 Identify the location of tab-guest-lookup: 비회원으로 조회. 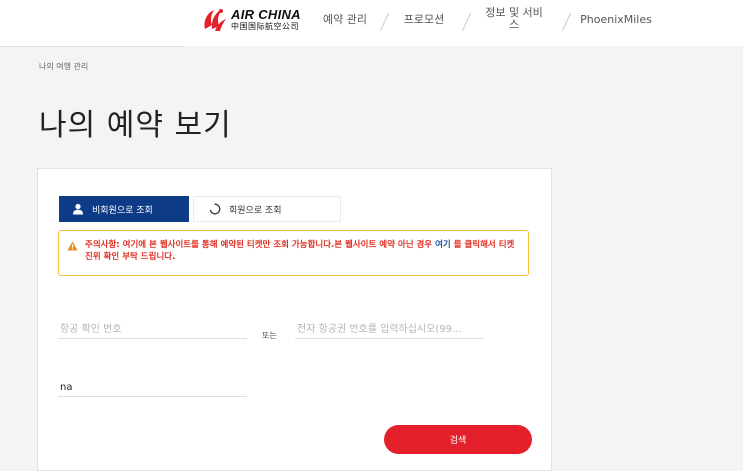
(124, 209).